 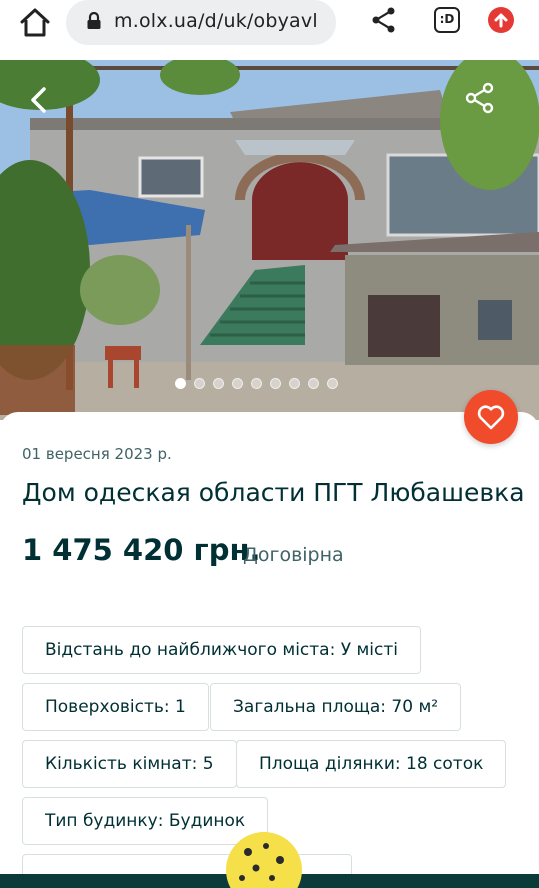 I want to click on listing-title: Дом одеская области ПГТ Любашевка, so click(x=273, y=492).